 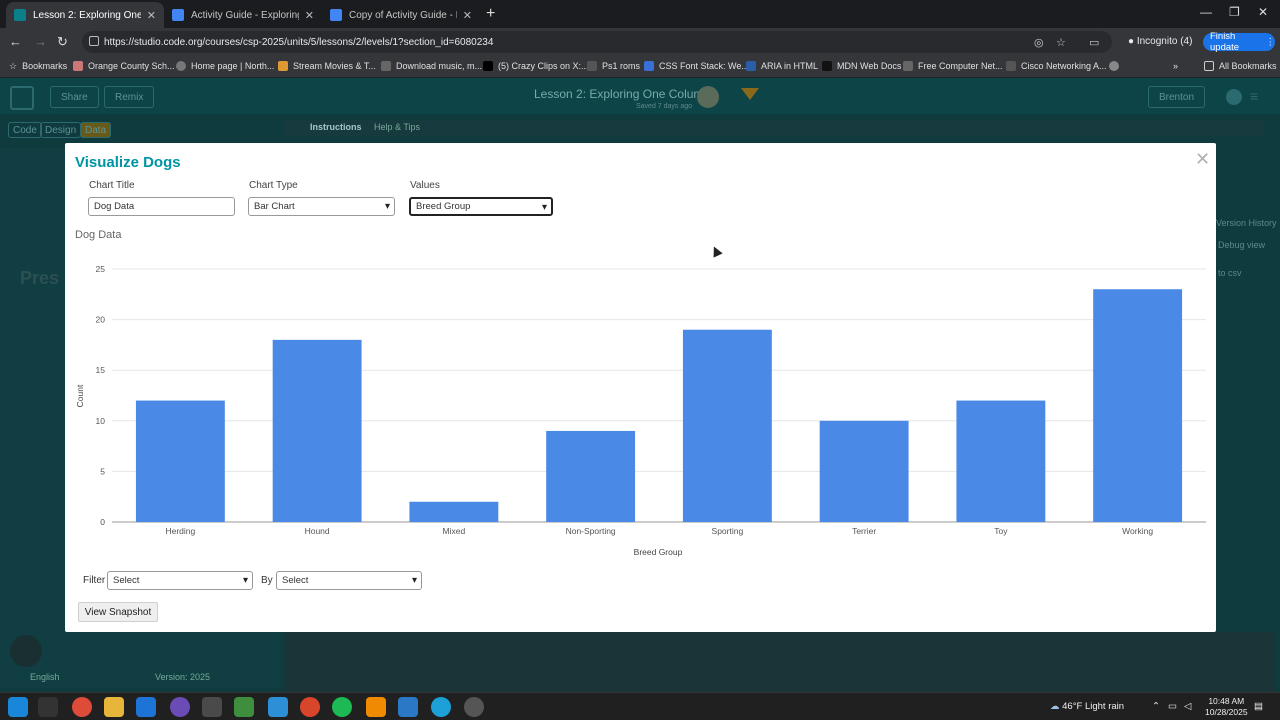 What do you see at coordinates (1239, 42) in the screenshot?
I see `finish-update-button: Finish update ⋮` at bounding box center [1239, 42].